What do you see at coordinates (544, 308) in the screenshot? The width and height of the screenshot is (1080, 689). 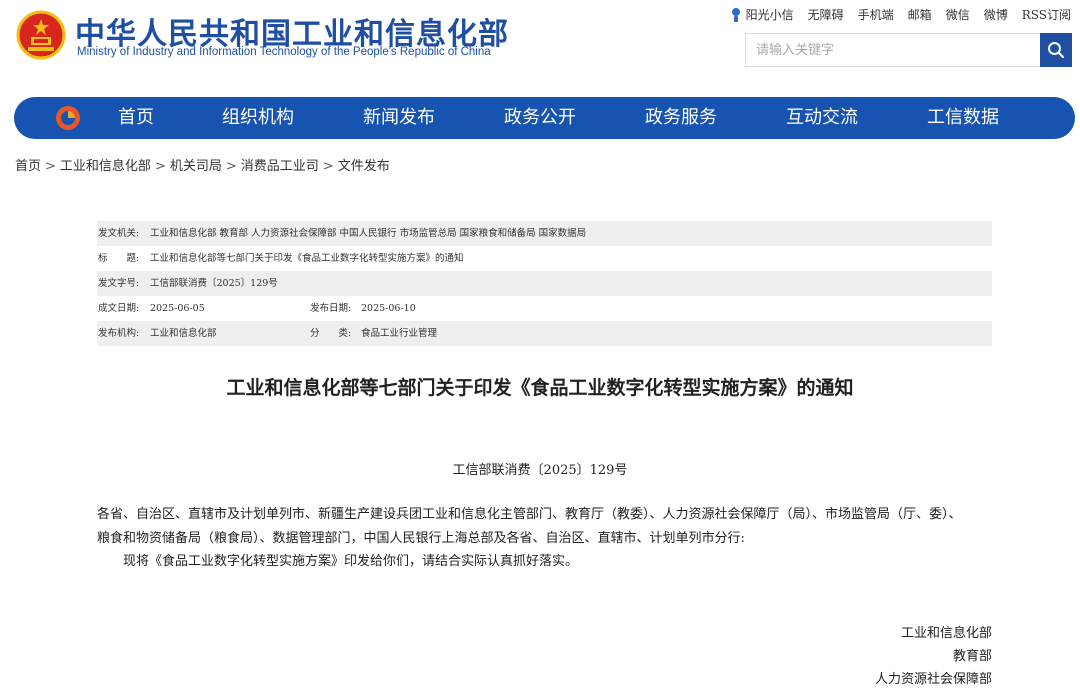 I see `meta-row-dates: 成文日期: 2025-06-05 发布日期: 2025-06-10` at bounding box center [544, 308].